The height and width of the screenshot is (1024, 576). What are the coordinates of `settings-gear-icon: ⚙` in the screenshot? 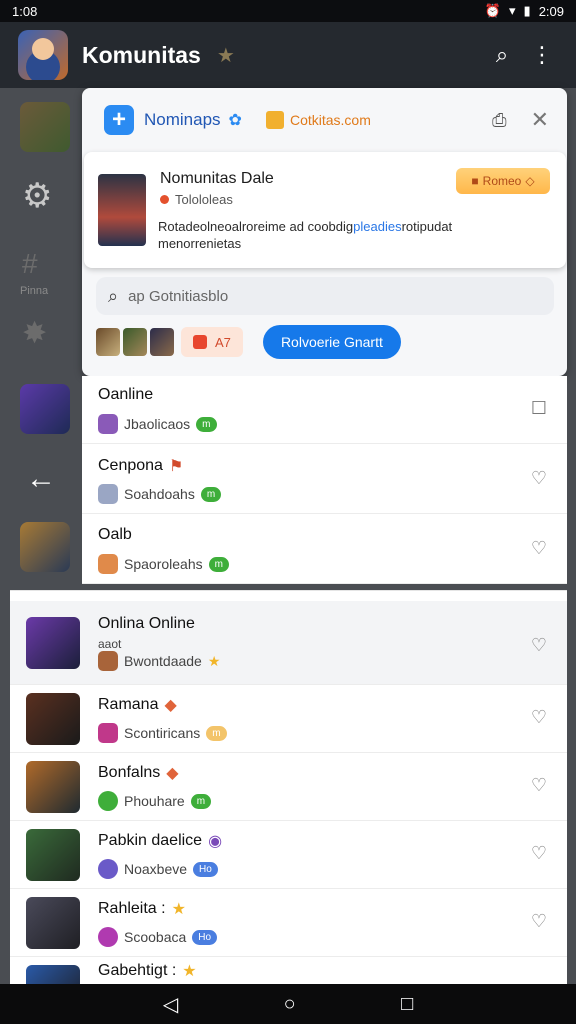 It's located at (37, 196).